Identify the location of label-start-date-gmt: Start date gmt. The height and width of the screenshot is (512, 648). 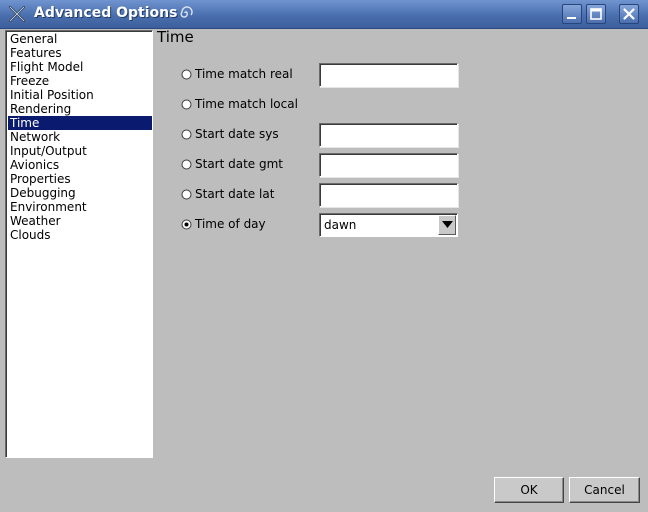
(239, 164).